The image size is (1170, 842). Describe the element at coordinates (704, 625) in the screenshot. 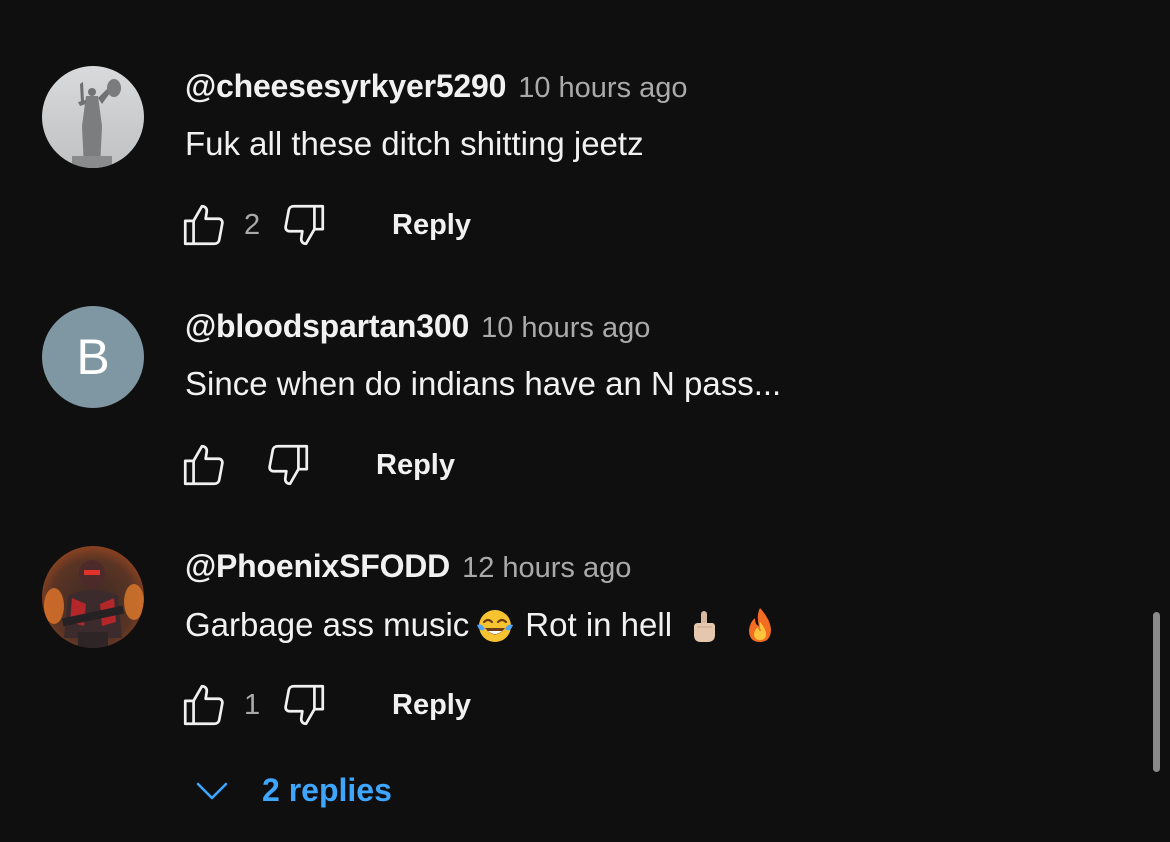

I see `middle-finger-icon` at that location.